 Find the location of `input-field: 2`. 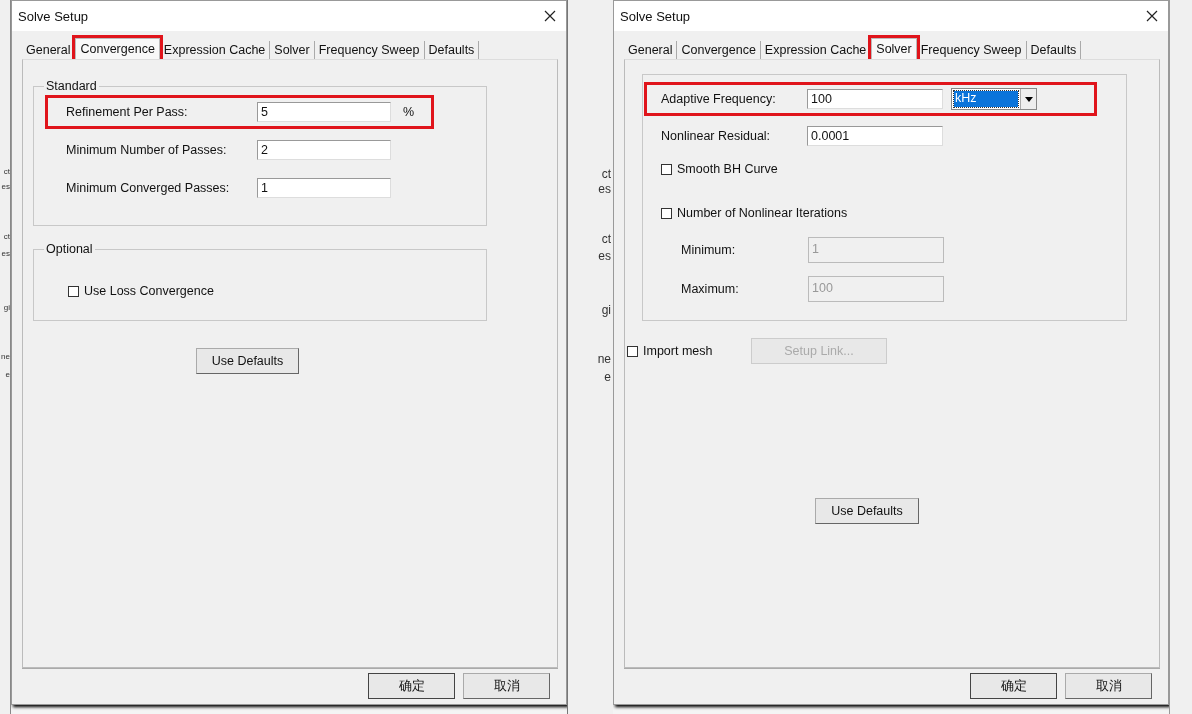

input-field: 2 is located at coordinates (324, 150).